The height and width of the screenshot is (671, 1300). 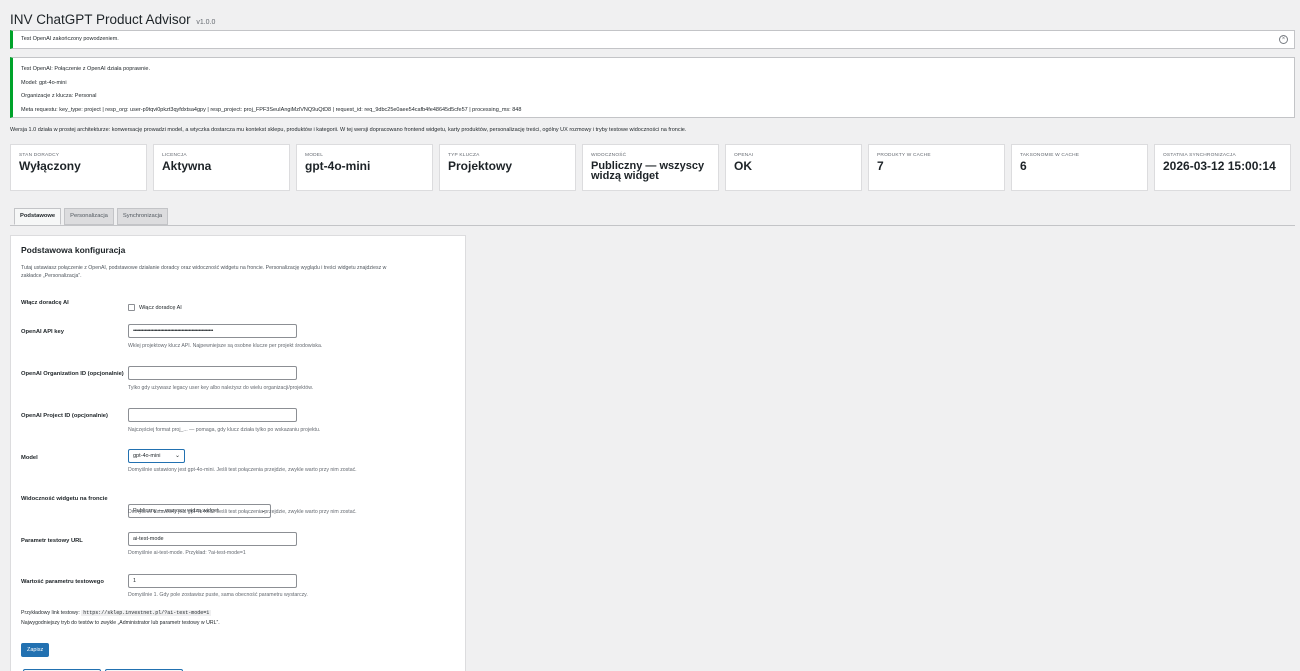 I want to click on card-value: Wyłączony, so click(x=50, y=166).